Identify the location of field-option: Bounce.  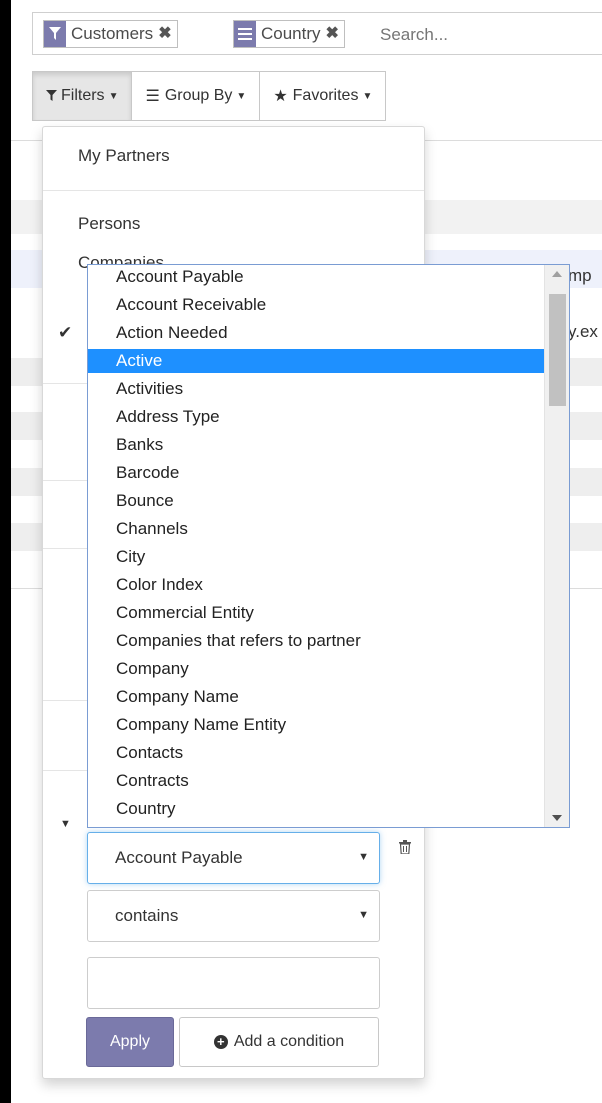
(316, 501).